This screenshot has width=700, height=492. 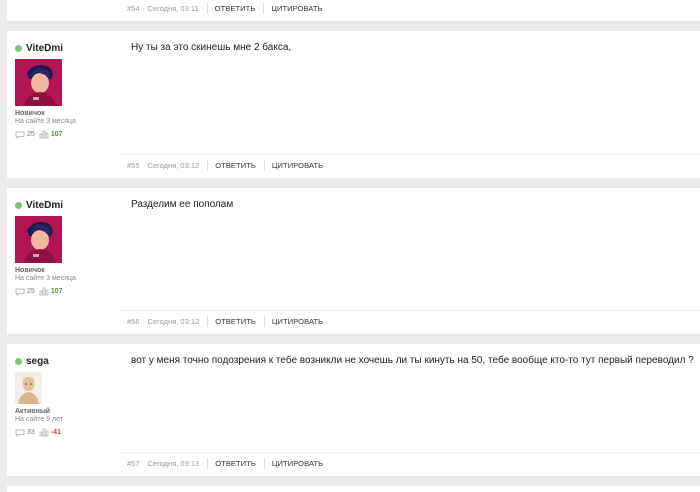 What do you see at coordinates (39, 419) in the screenshot?
I see `member-since: На сайте 9 лет` at bounding box center [39, 419].